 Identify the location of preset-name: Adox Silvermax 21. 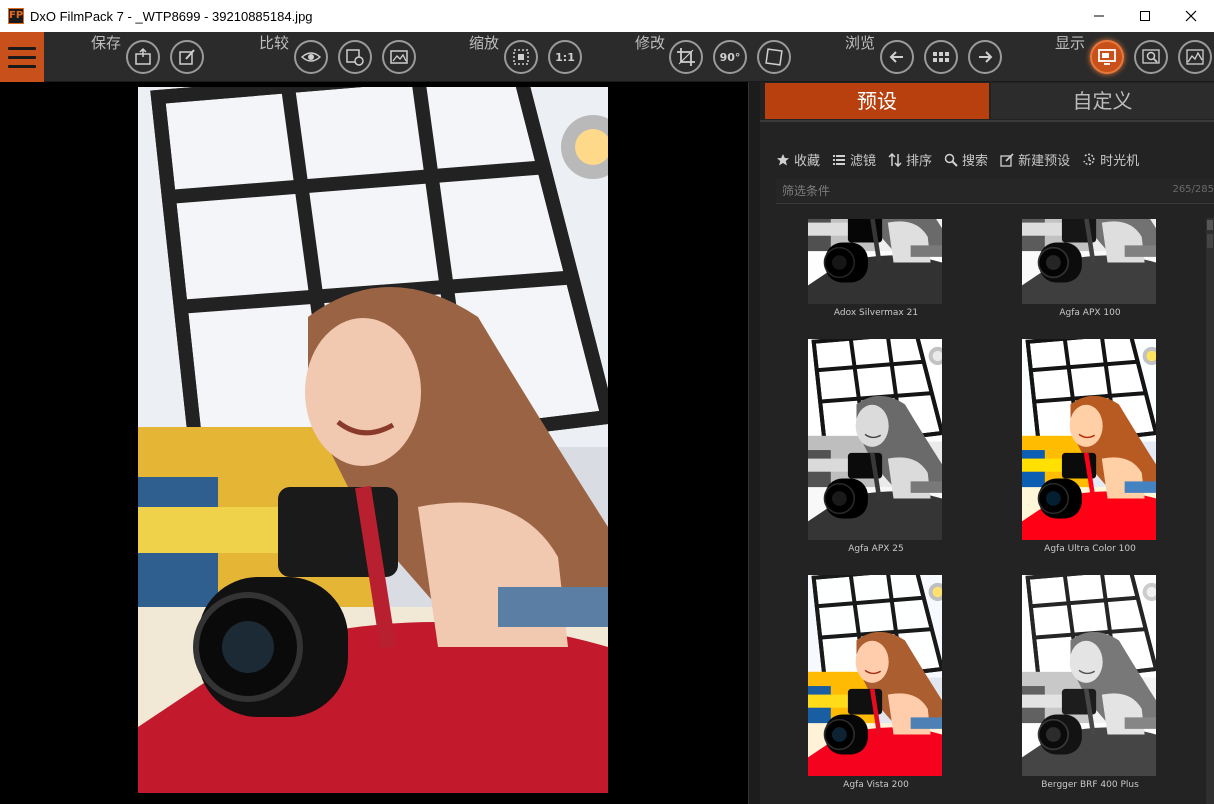
(876, 313).